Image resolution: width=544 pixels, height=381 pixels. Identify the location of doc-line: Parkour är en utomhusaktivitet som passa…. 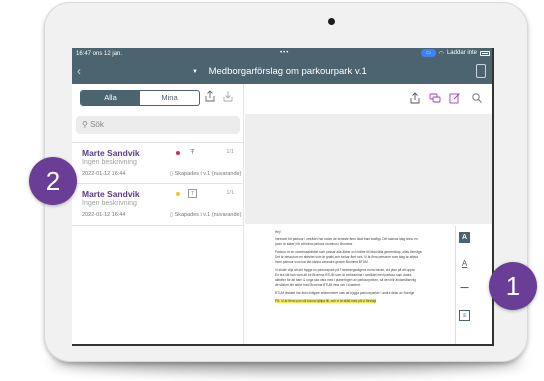
(348, 252).